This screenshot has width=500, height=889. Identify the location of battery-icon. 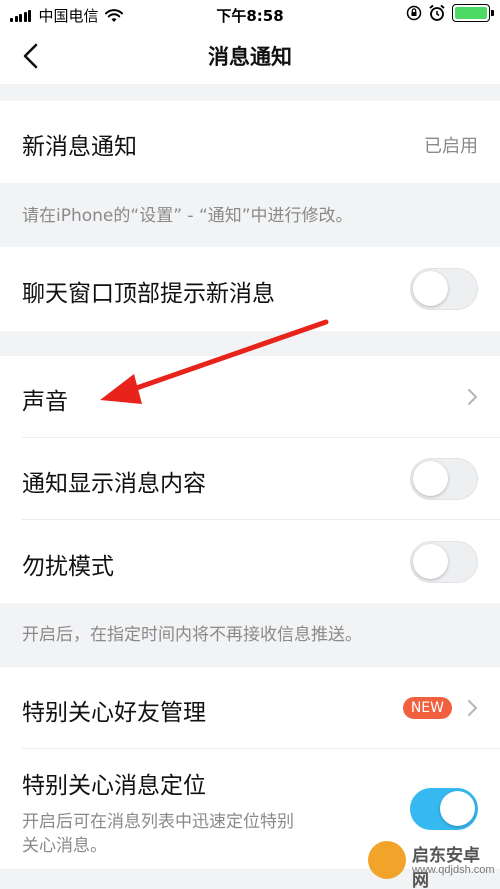
(473, 13).